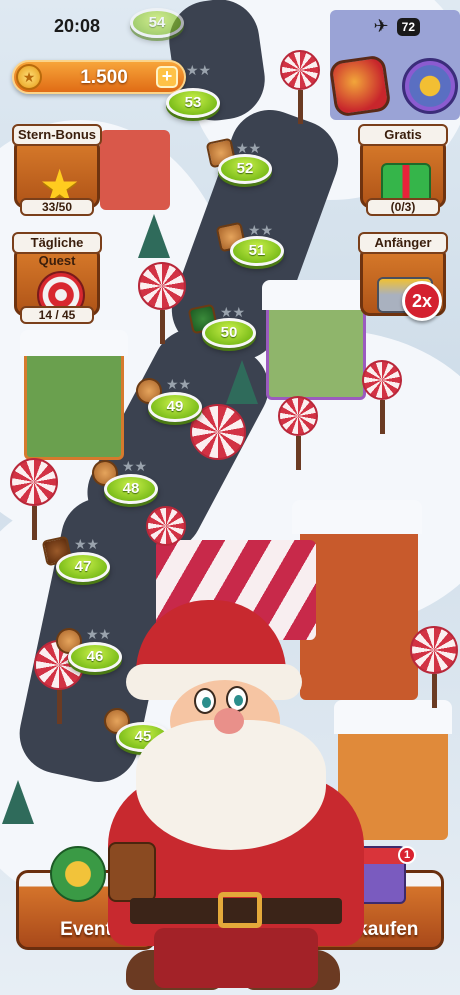 Image resolution: width=460 pixels, height=995 pixels. Describe the element at coordinates (407, 855) in the screenshot. I see `notification-badge: 1` at that location.